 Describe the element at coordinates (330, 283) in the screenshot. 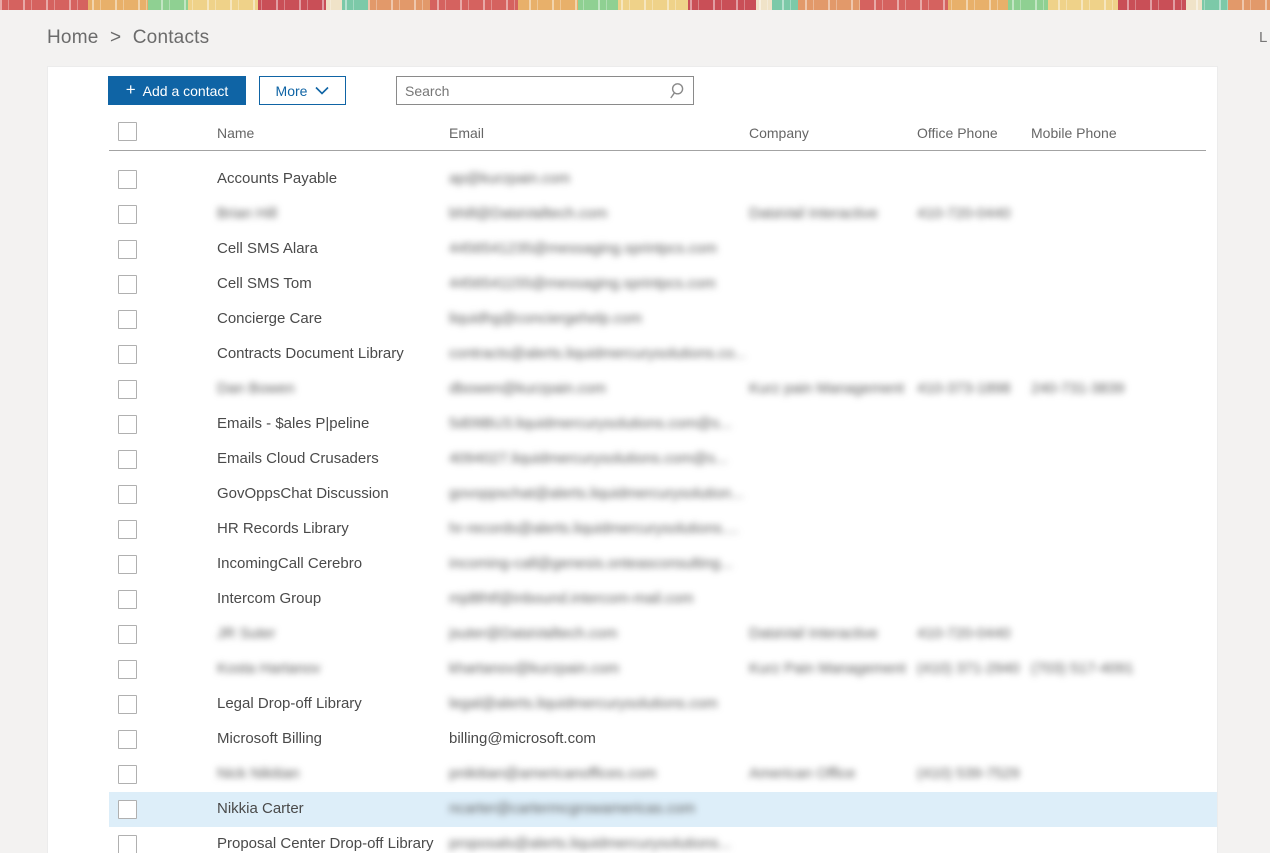

I see `contact-name: Cell SMS Tom` at that location.